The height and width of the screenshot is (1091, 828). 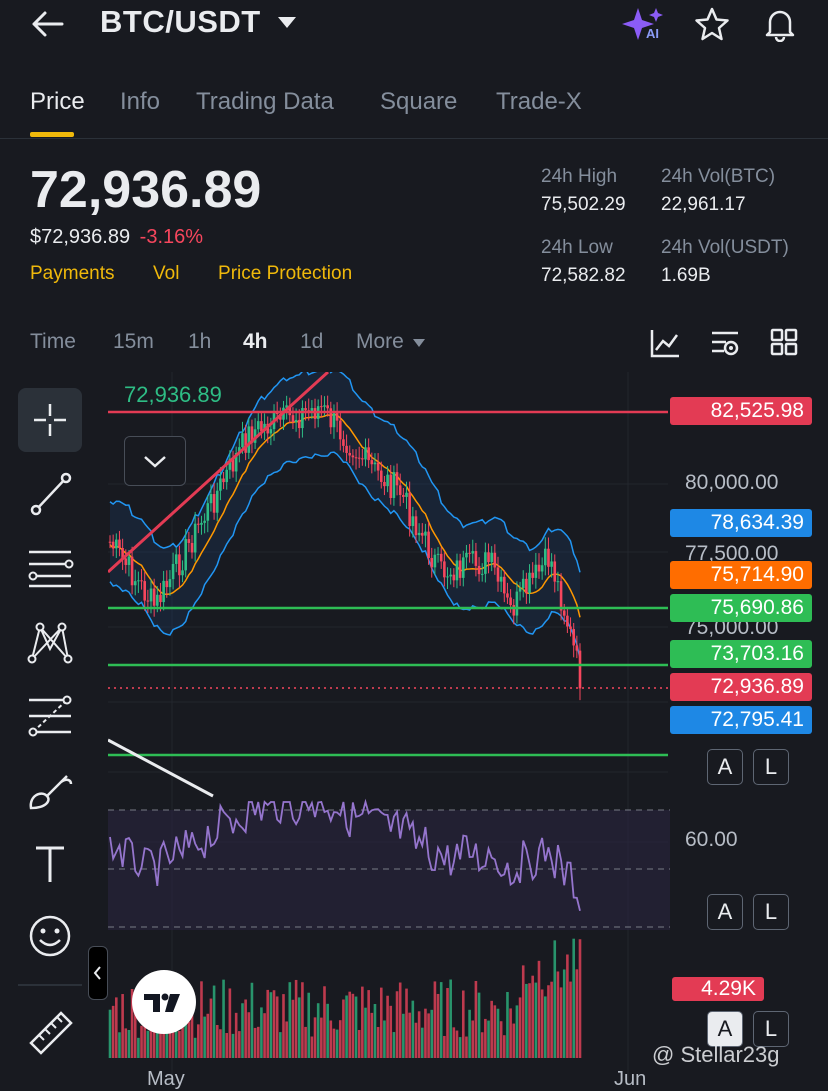 What do you see at coordinates (712, 24) in the screenshot?
I see `star-icon` at bounding box center [712, 24].